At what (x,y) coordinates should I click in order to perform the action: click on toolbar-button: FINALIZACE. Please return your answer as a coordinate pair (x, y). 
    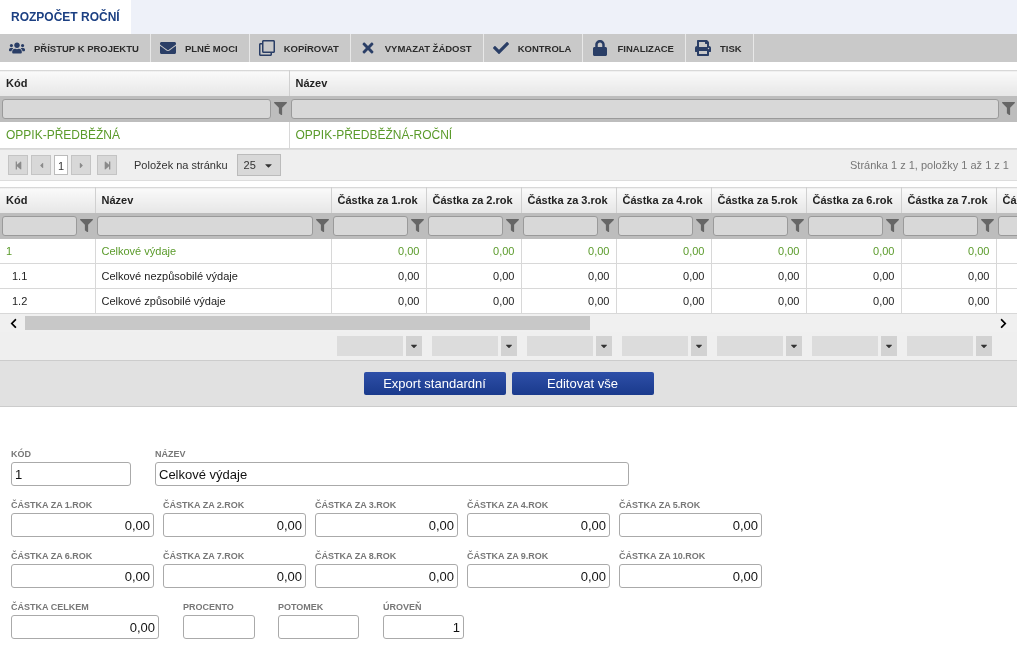
    Looking at the image, I should click on (634, 48).